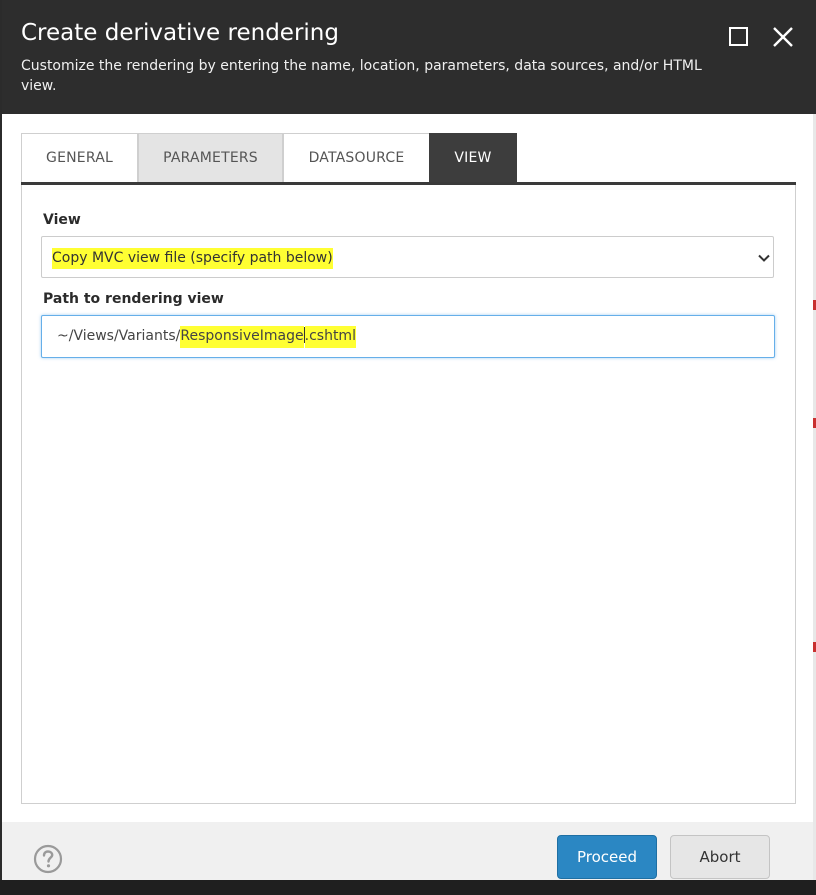 The height and width of the screenshot is (895, 816). Describe the element at coordinates (764, 258) in the screenshot. I see `chevron-down-icon` at that location.